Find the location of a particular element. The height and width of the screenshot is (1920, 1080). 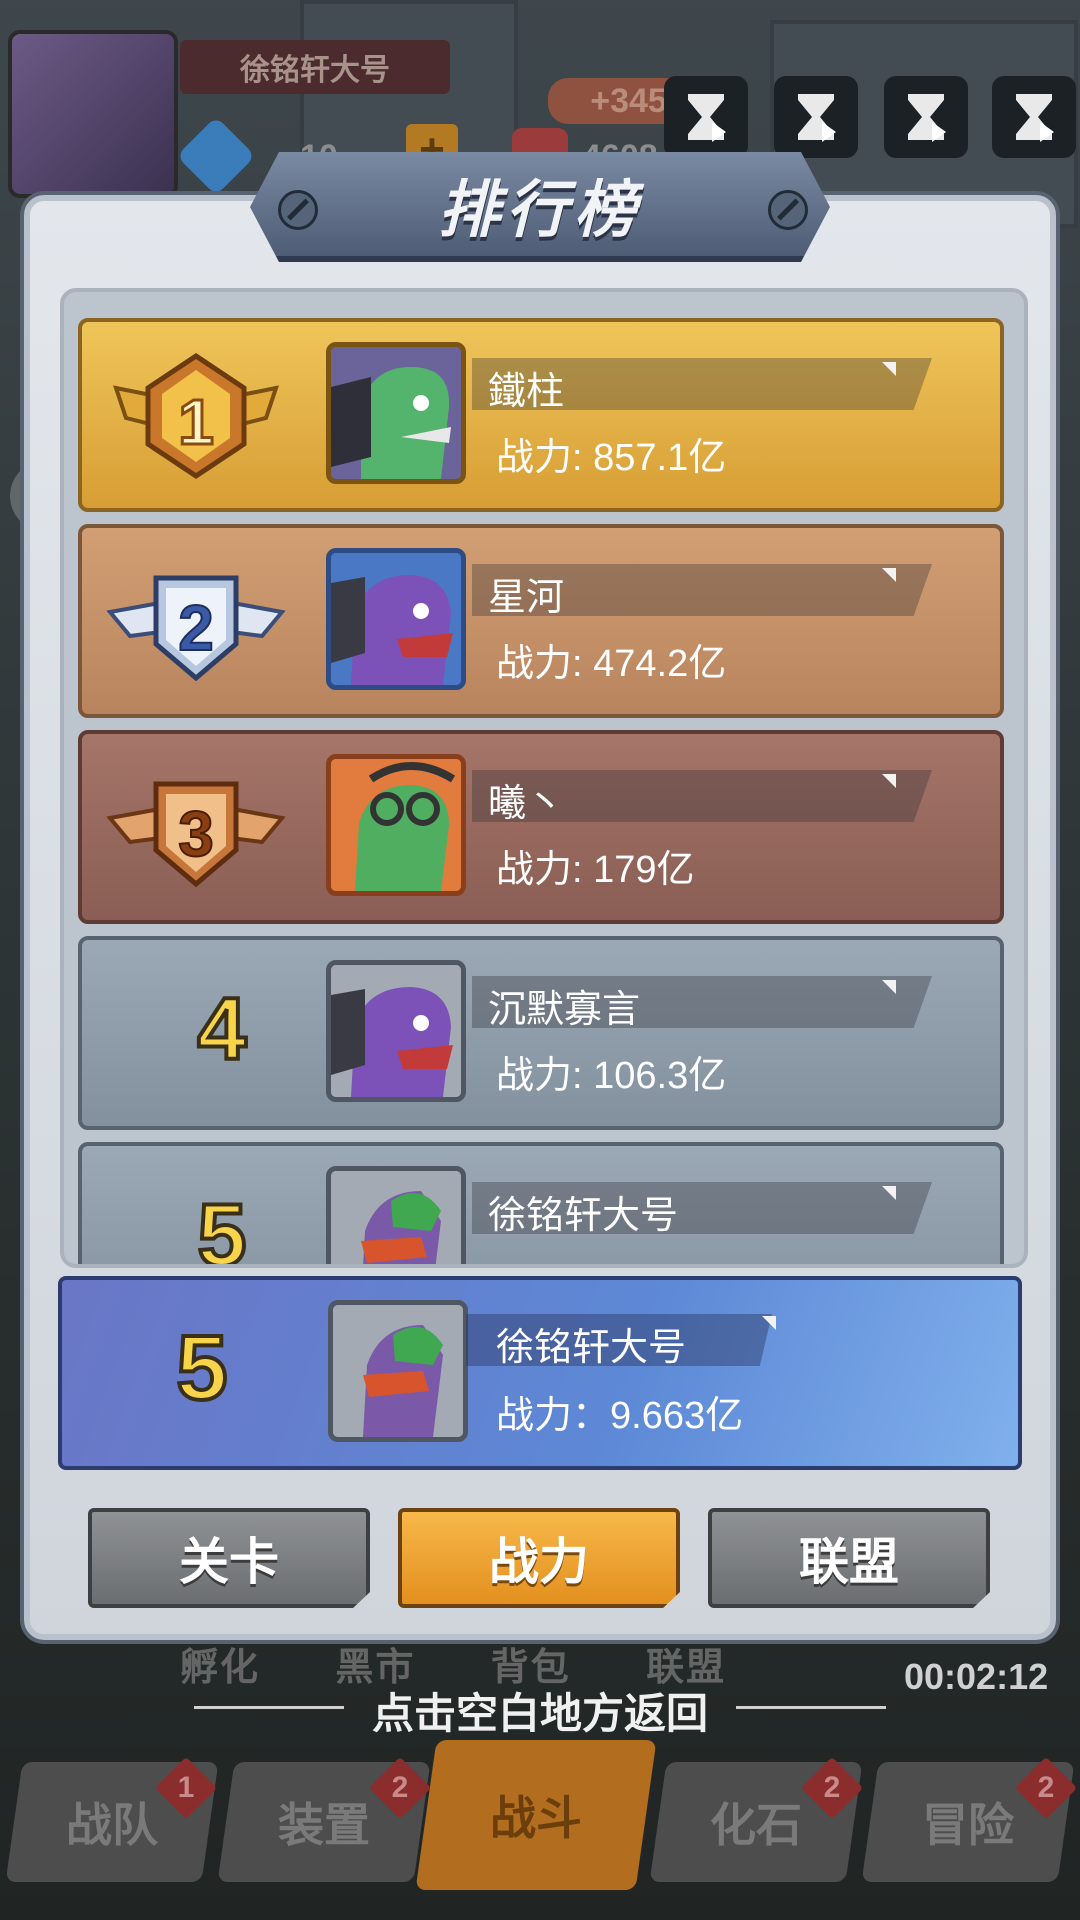

orange-helmet-raptor-avatar is located at coordinates (396, 1215).